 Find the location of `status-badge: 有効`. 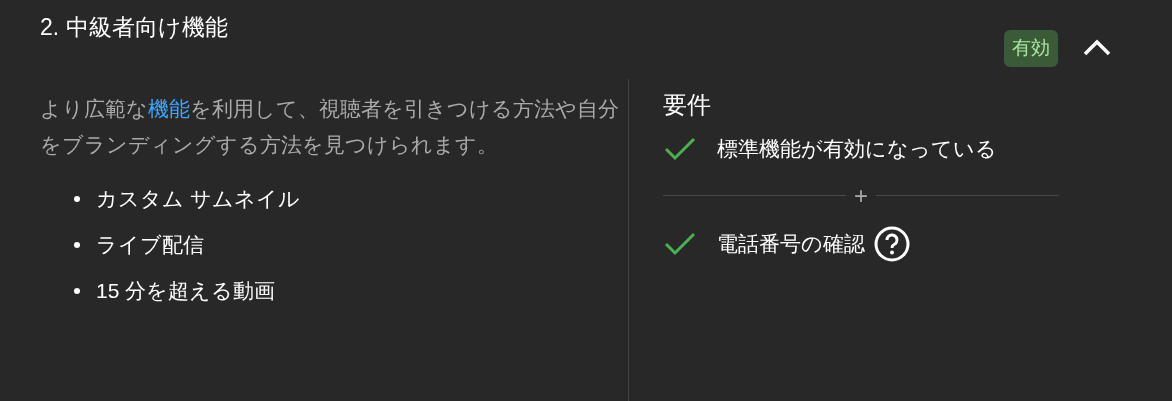

status-badge: 有効 is located at coordinates (1031, 48).